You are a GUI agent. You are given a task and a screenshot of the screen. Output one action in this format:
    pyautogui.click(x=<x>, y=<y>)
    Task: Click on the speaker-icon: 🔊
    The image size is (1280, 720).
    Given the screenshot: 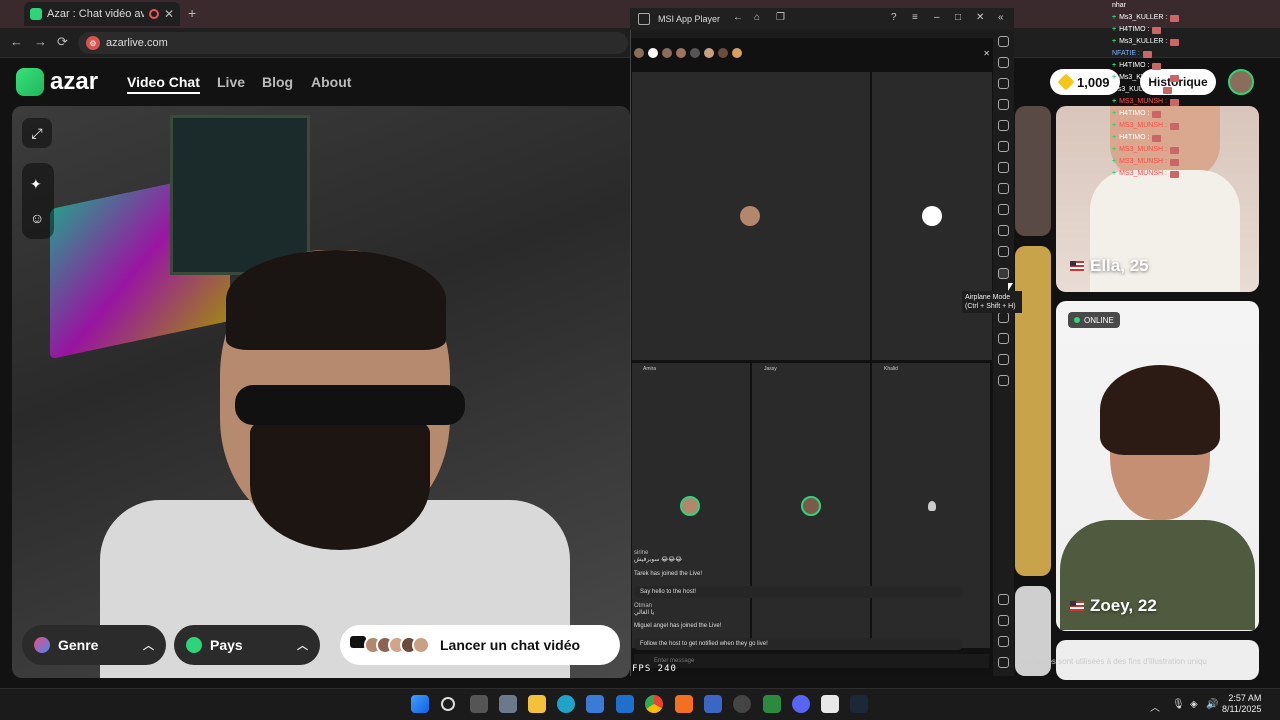 What is the action you would take?
    pyautogui.click(x=1212, y=704)
    